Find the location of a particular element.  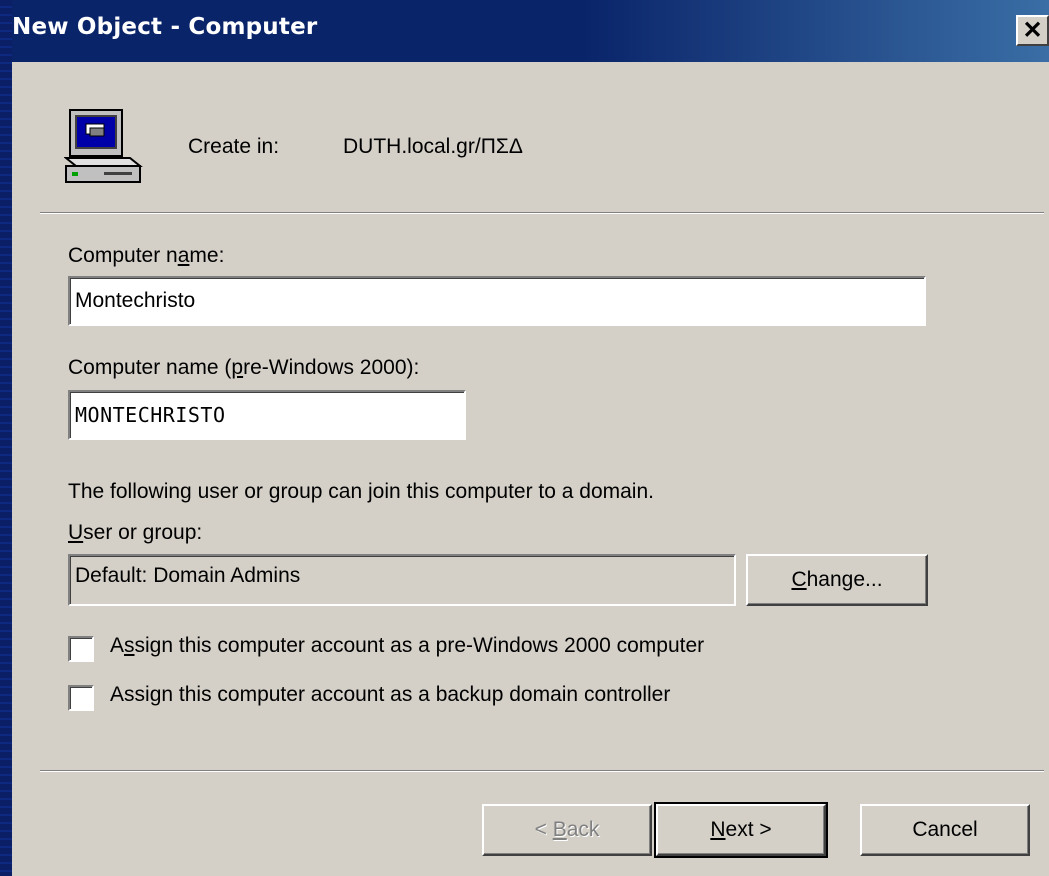

create-in-value: DUTH.local.gr/ΠΣΔ is located at coordinates (433, 146).